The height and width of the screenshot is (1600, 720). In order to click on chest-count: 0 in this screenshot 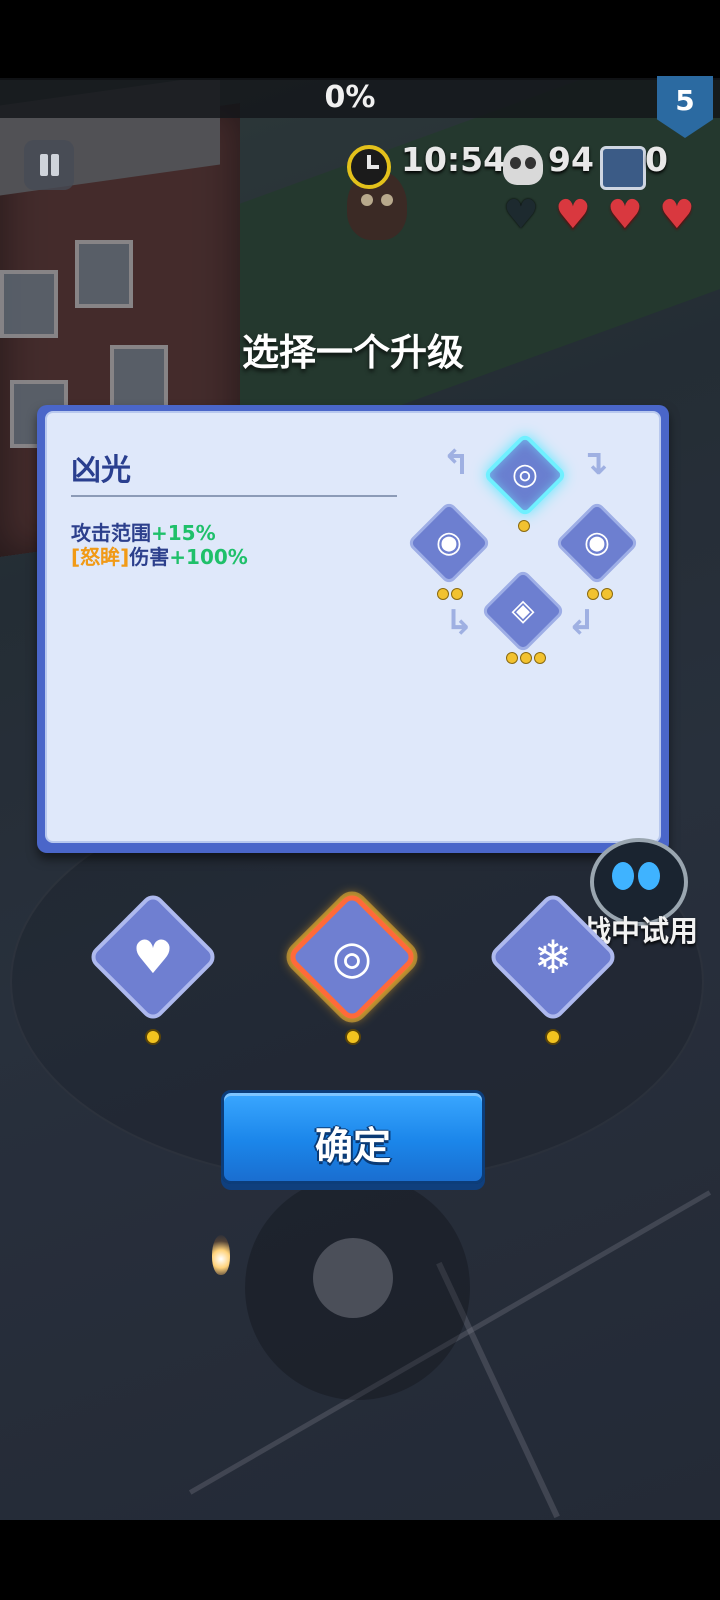, I will do `click(656, 159)`.